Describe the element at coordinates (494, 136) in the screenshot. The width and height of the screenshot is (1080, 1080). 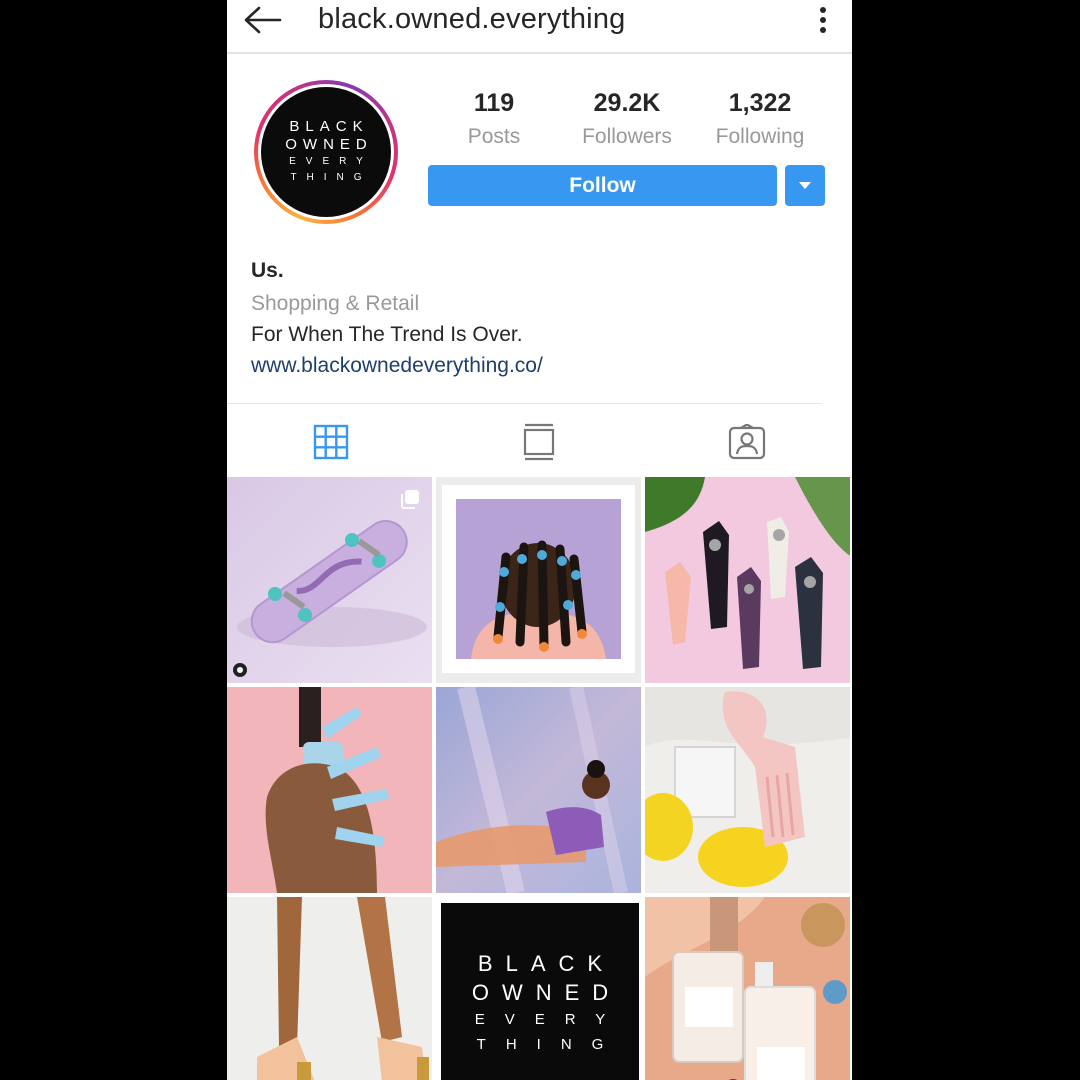
I see `posts-label: Posts` at that location.